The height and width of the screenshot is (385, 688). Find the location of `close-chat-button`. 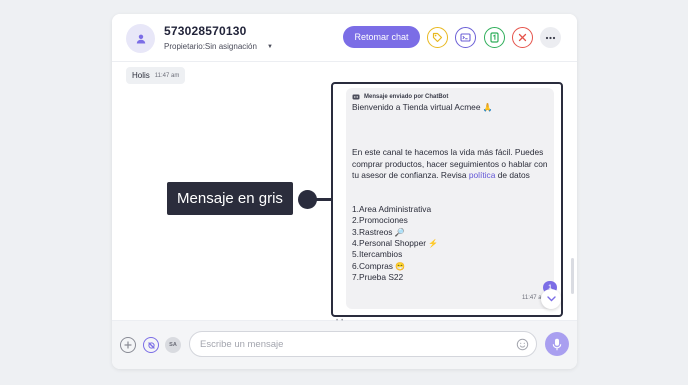

close-chat-button is located at coordinates (522, 37).